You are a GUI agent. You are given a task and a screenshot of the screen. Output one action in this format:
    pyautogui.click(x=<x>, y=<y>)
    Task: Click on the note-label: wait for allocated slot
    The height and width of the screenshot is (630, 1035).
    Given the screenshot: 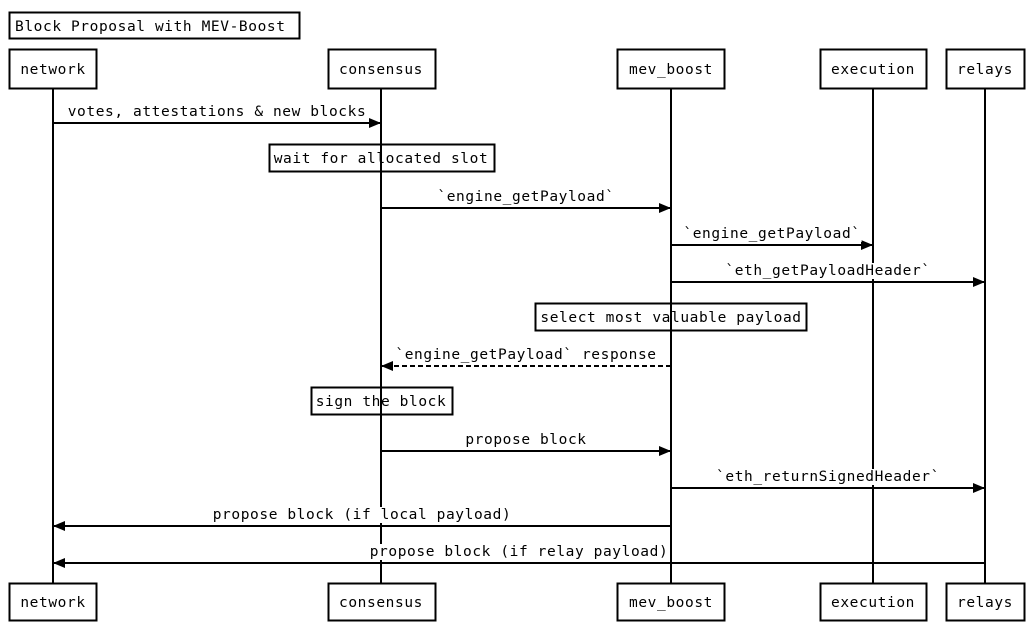 What is the action you would take?
    pyautogui.click(x=381, y=159)
    